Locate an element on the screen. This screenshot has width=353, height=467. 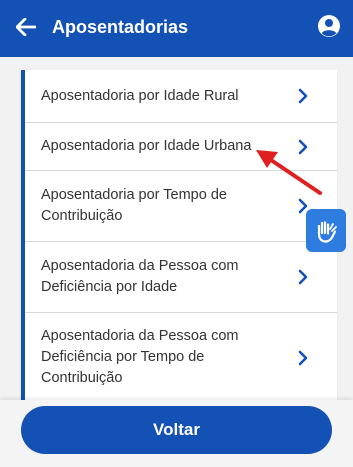
back-button is located at coordinates (26, 27).